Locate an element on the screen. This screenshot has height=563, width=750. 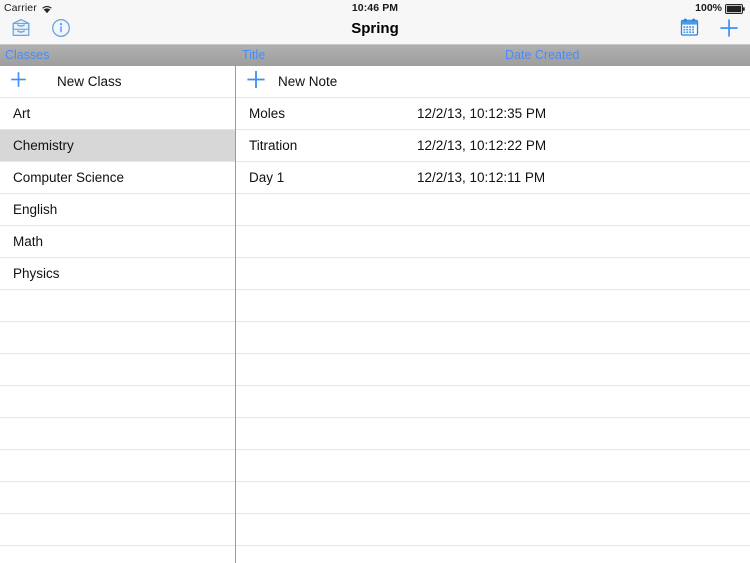
add-button is located at coordinates (729, 30).